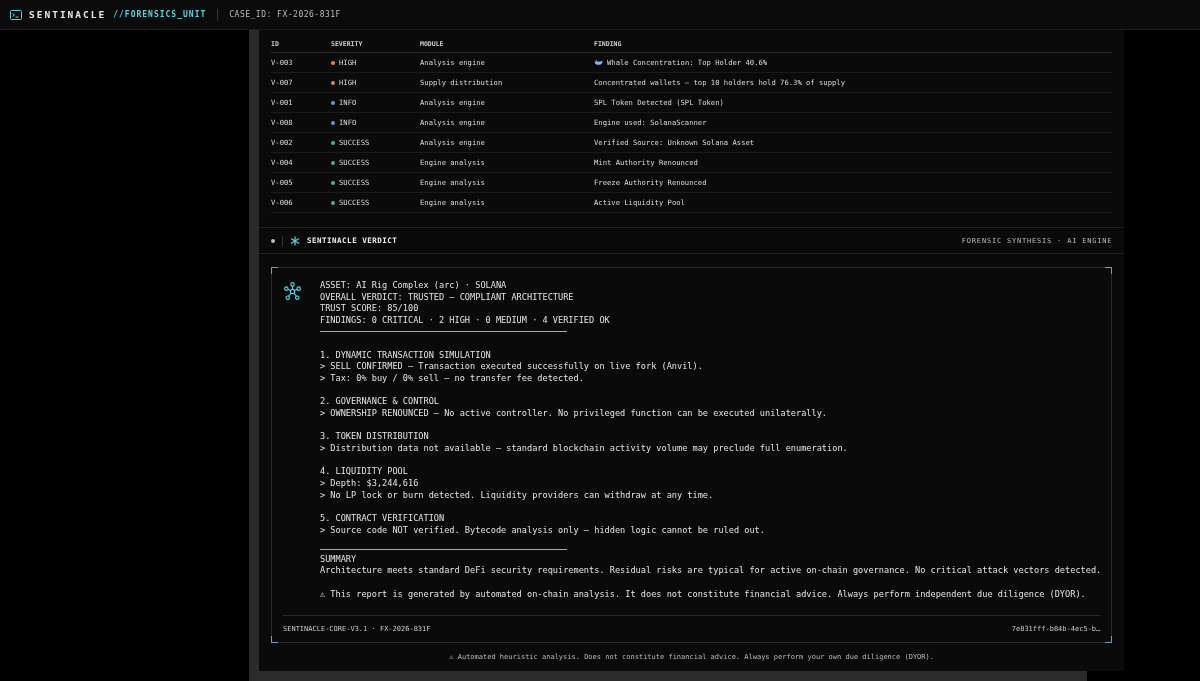  What do you see at coordinates (364, 472) in the screenshot?
I see `section-heading: 4. LIQUIDITY POOL` at bounding box center [364, 472].